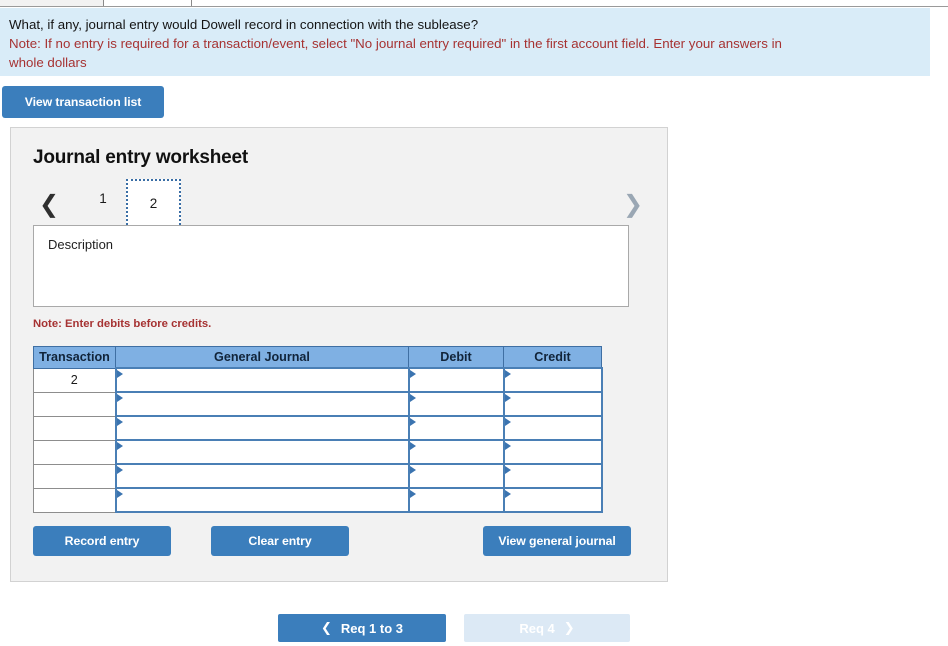 This screenshot has width=948, height=646. Describe the element at coordinates (372, 628) in the screenshot. I see `req-prev-label: Req 1 to 3` at that location.